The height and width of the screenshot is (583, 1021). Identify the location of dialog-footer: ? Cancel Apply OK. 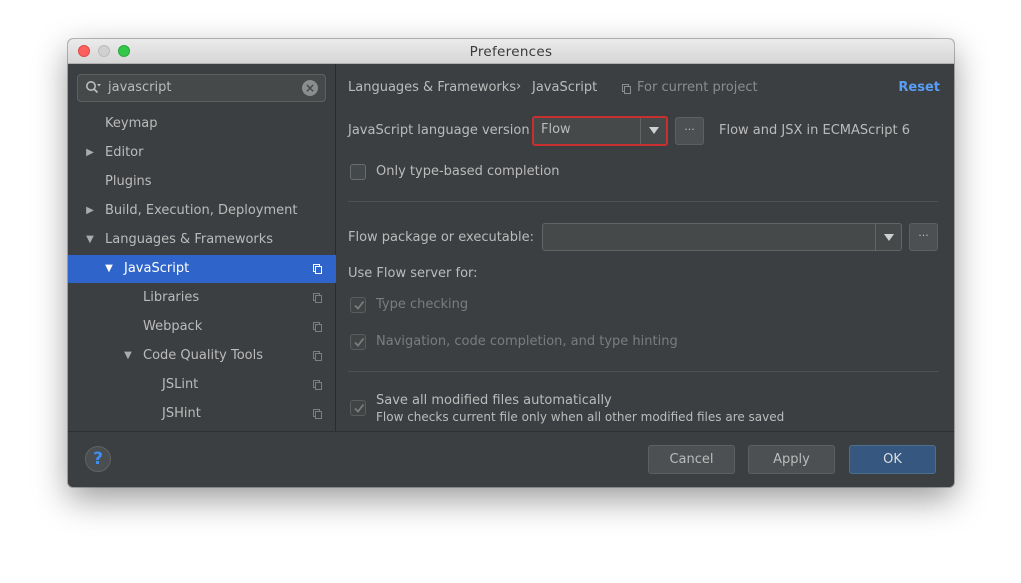
(511, 459).